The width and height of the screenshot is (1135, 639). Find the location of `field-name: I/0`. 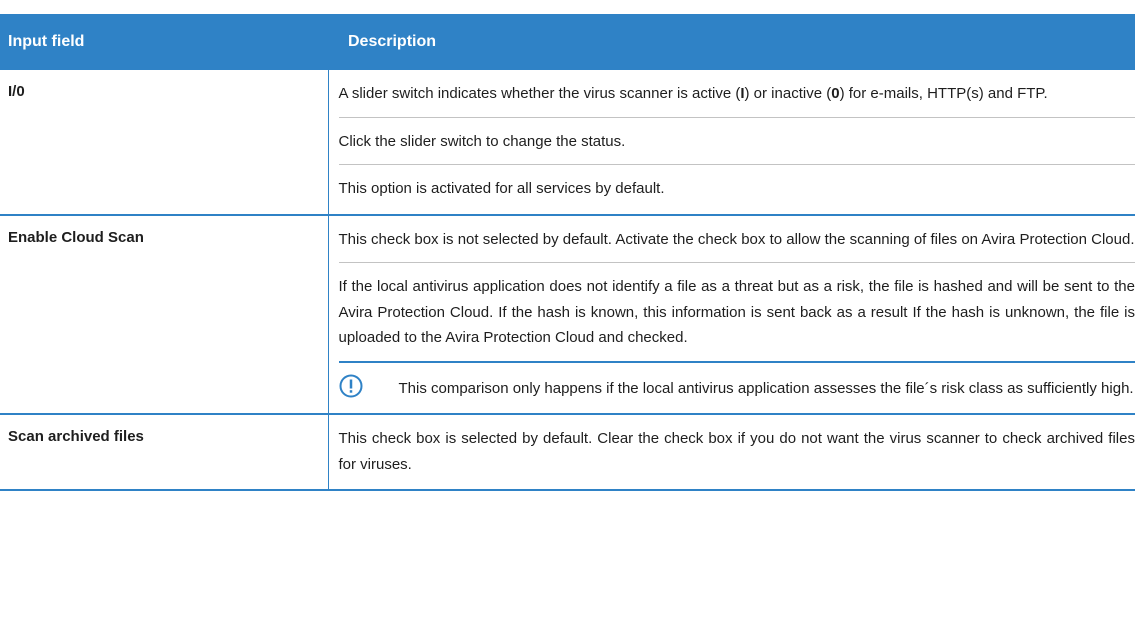

field-name: I/0 is located at coordinates (164, 143).